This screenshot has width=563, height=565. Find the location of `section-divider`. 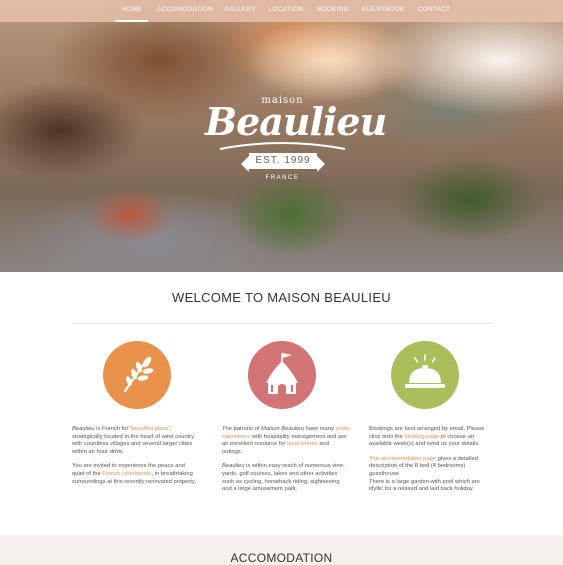

section-divider is located at coordinates (282, 323).